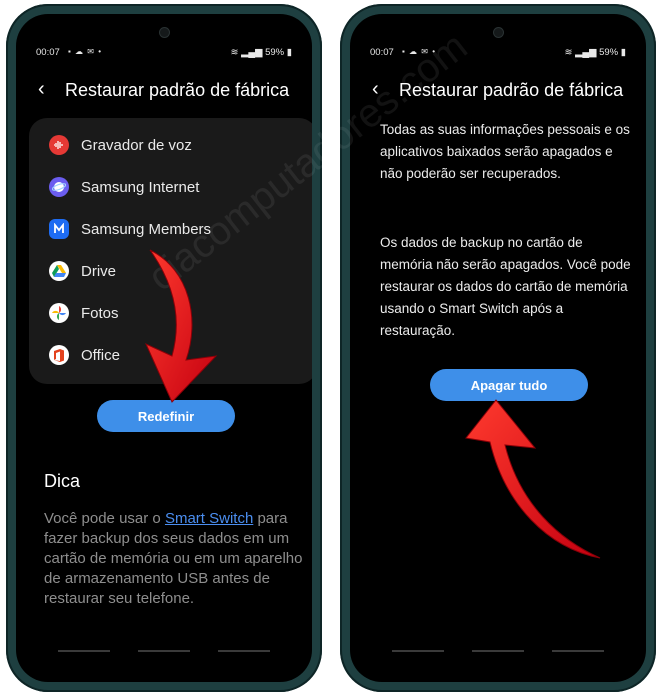 This screenshot has width=665, height=698. I want to click on erase-all-button: Apagar tudo, so click(509, 385).